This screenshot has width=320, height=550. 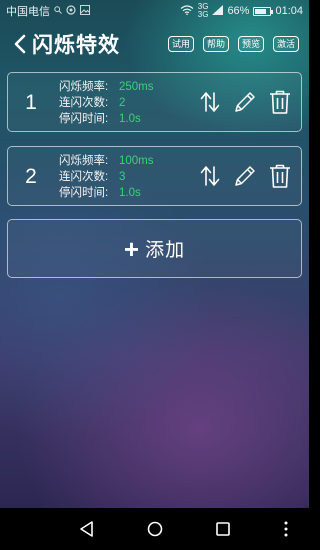 I want to click on effect-params: 闪烁频率: 250ms 连闪次数: 2 停闪时间: 1.0s, so click(x=106, y=103).